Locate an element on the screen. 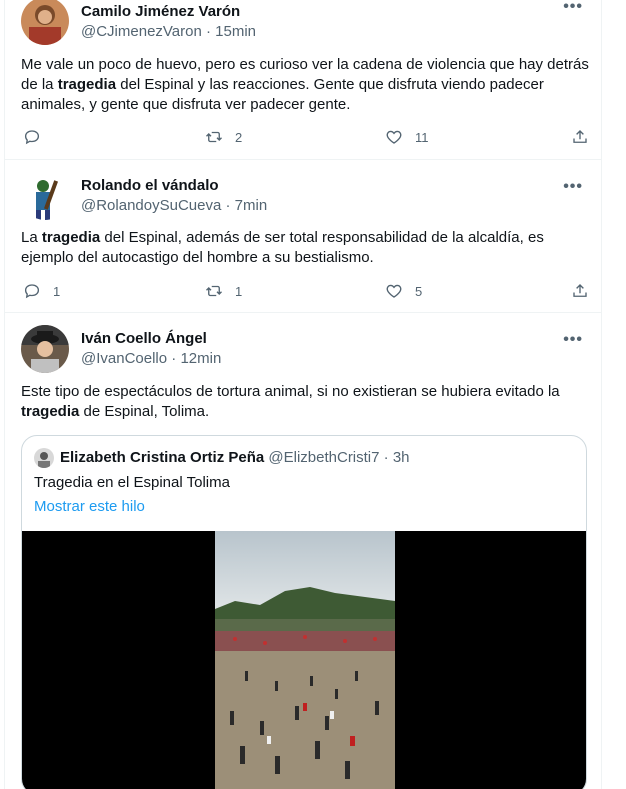 Image resolution: width=626 pixels, height=789 pixels. retweet-button: 2 is located at coordinates (223, 137).